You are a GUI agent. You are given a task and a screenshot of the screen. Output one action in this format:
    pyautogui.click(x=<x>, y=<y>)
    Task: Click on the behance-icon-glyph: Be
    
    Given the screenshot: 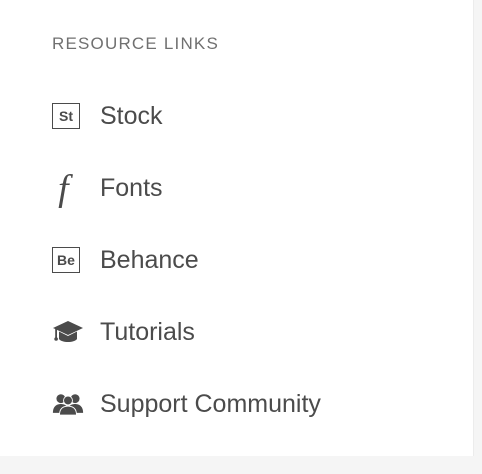 What is the action you would take?
    pyautogui.click(x=66, y=260)
    